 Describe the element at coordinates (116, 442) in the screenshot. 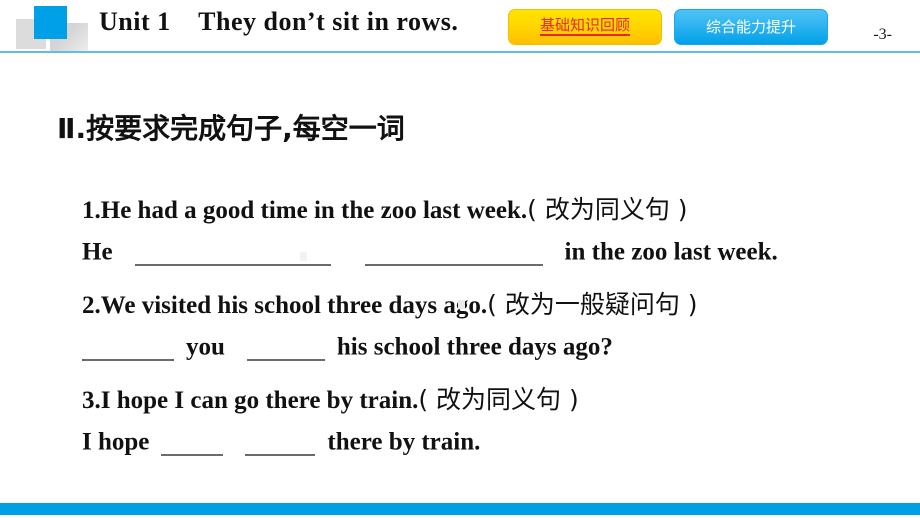

I see `question-3-answer-pre: I hope` at that location.